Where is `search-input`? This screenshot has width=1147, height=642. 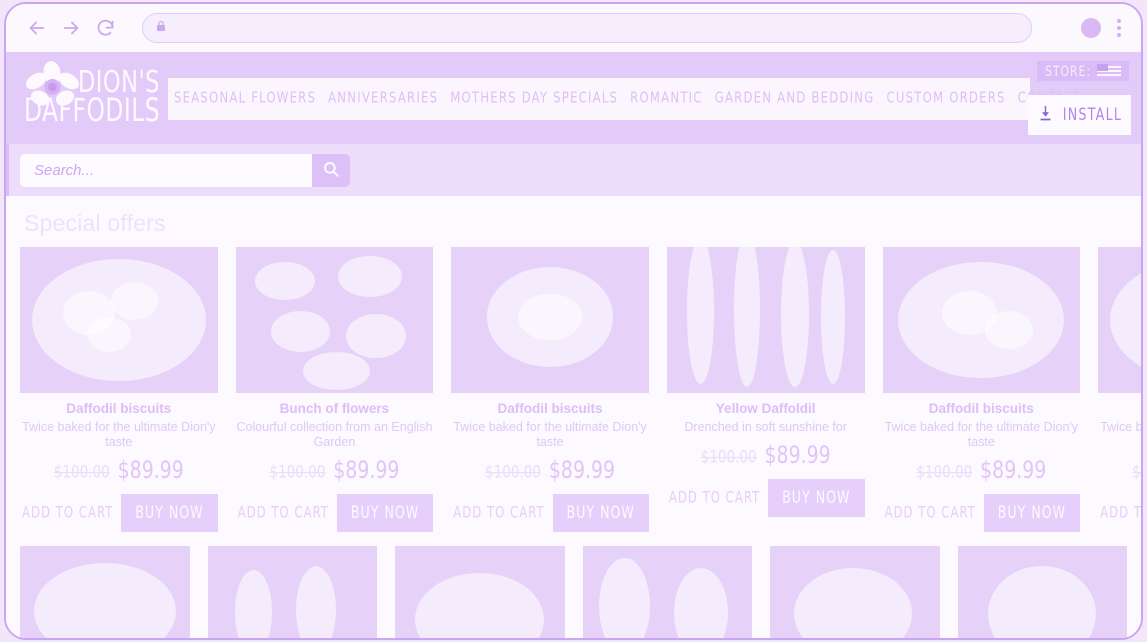
search-input is located at coordinates (166, 170).